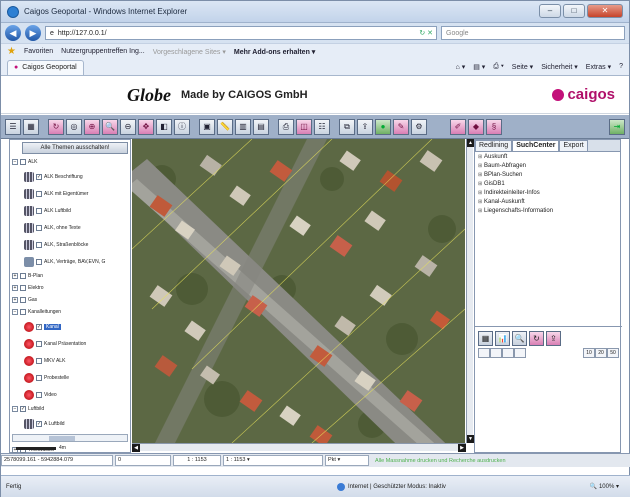  I want to click on print-map-icon: ⎙, so click(286, 126).